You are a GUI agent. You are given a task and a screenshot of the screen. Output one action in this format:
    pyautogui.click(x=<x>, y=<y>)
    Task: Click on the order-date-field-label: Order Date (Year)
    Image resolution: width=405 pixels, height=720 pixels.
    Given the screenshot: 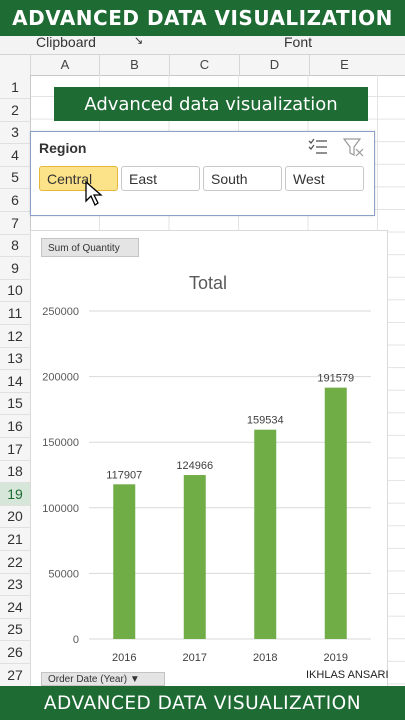 What is the action you would take?
    pyautogui.click(x=88, y=679)
    